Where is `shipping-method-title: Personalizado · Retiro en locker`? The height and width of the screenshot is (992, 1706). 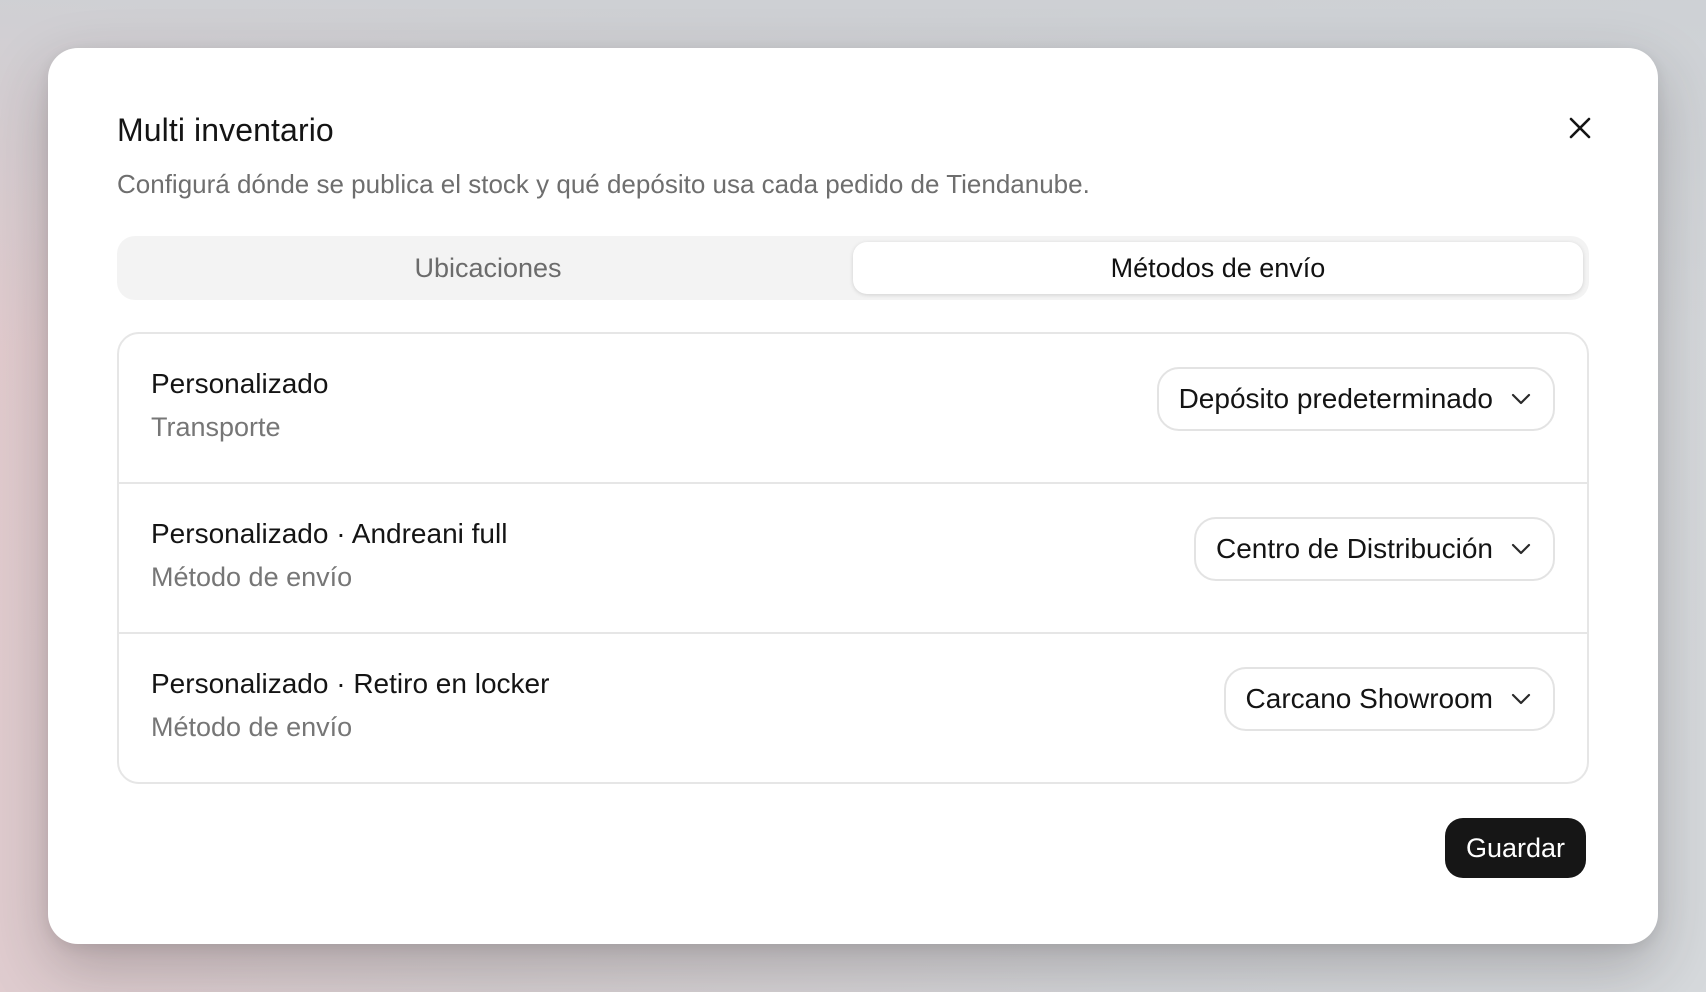
shipping-method-title: Personalizado · Retiro en locker is located at coordinates (350, 683).